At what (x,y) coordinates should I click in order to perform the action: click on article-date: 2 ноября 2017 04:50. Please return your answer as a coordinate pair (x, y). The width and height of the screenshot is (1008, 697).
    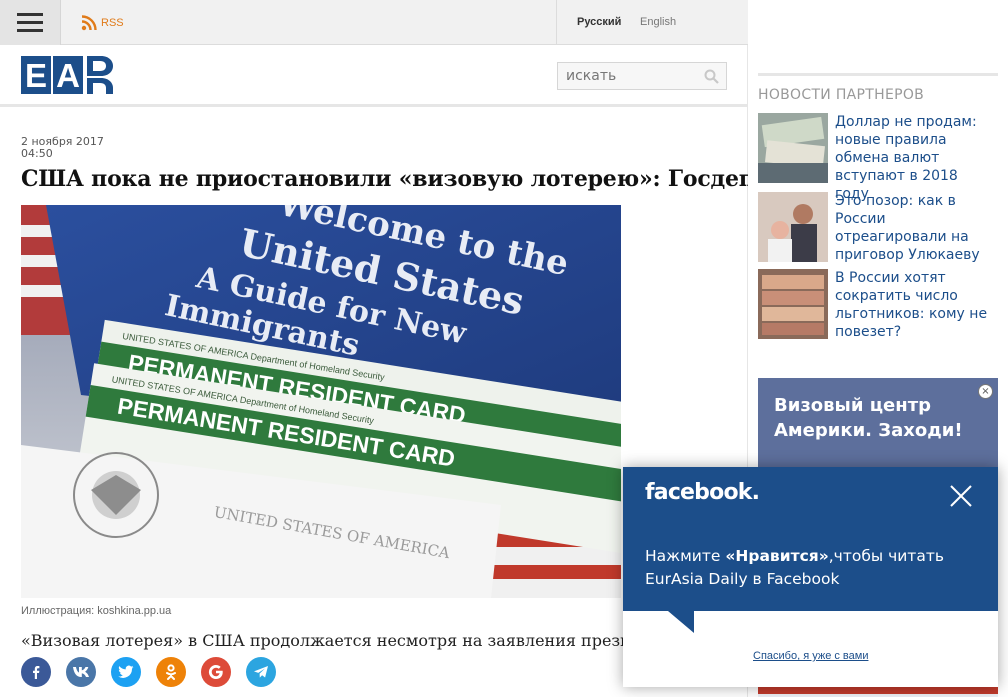
    Looking at the image, I should click on (62, 148).